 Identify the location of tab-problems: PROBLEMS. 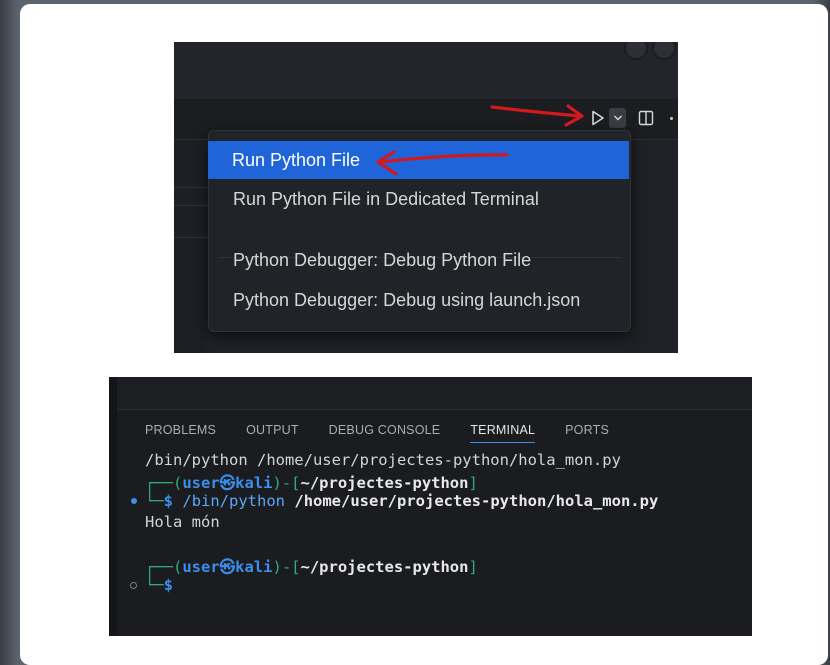
(188, 432).